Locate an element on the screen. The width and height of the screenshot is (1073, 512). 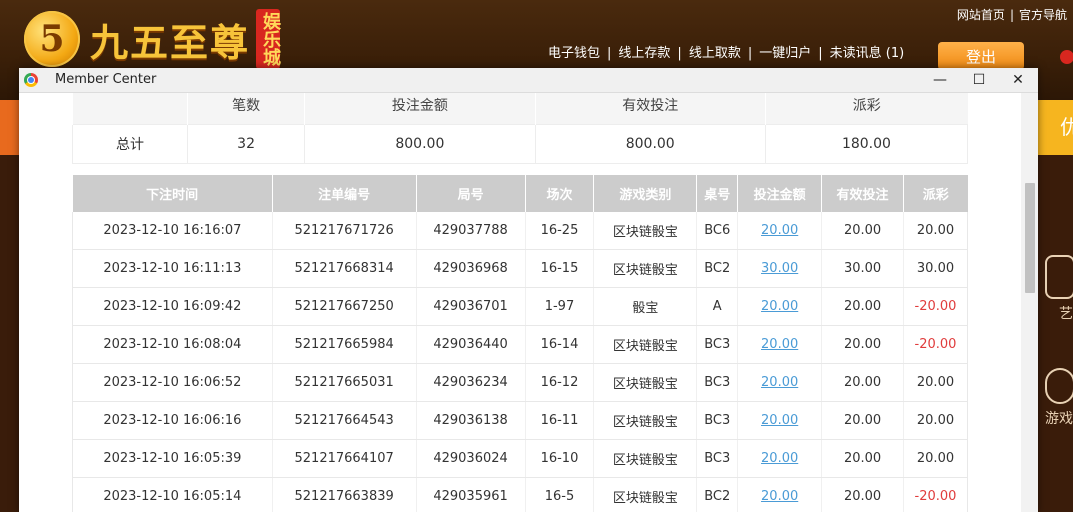
side-game-label: 游戏 is located at coordinates (1059, 419).